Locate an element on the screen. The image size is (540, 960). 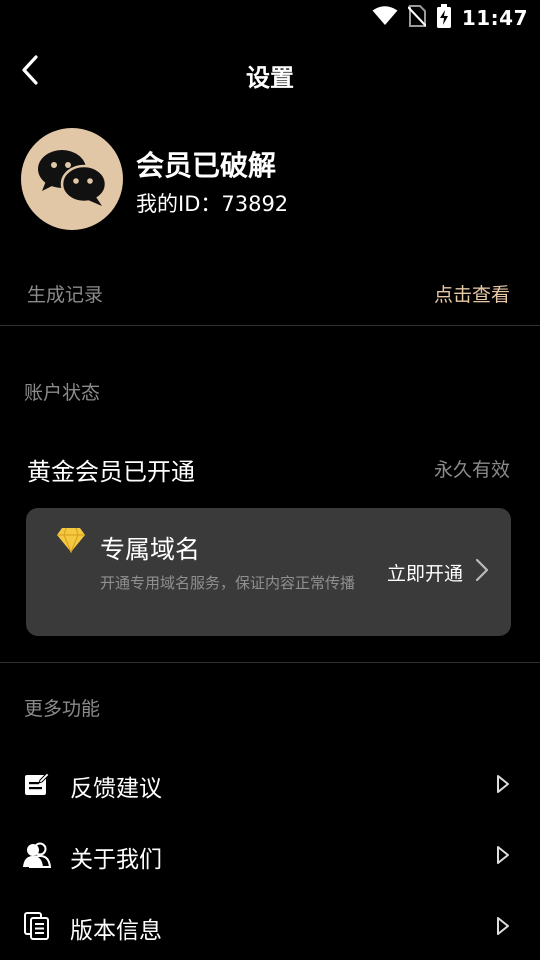
activate-label: 立即开通 is located at coordinates (424, 573).